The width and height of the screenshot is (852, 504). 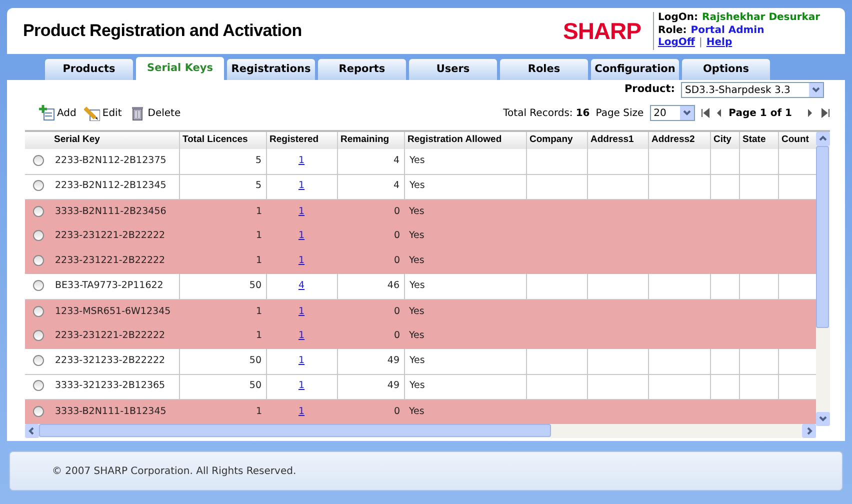 What do you see at coordinates (823, 419) in the screenshot?
I see `scroll-down-icon` at bounding box center [823, 419].